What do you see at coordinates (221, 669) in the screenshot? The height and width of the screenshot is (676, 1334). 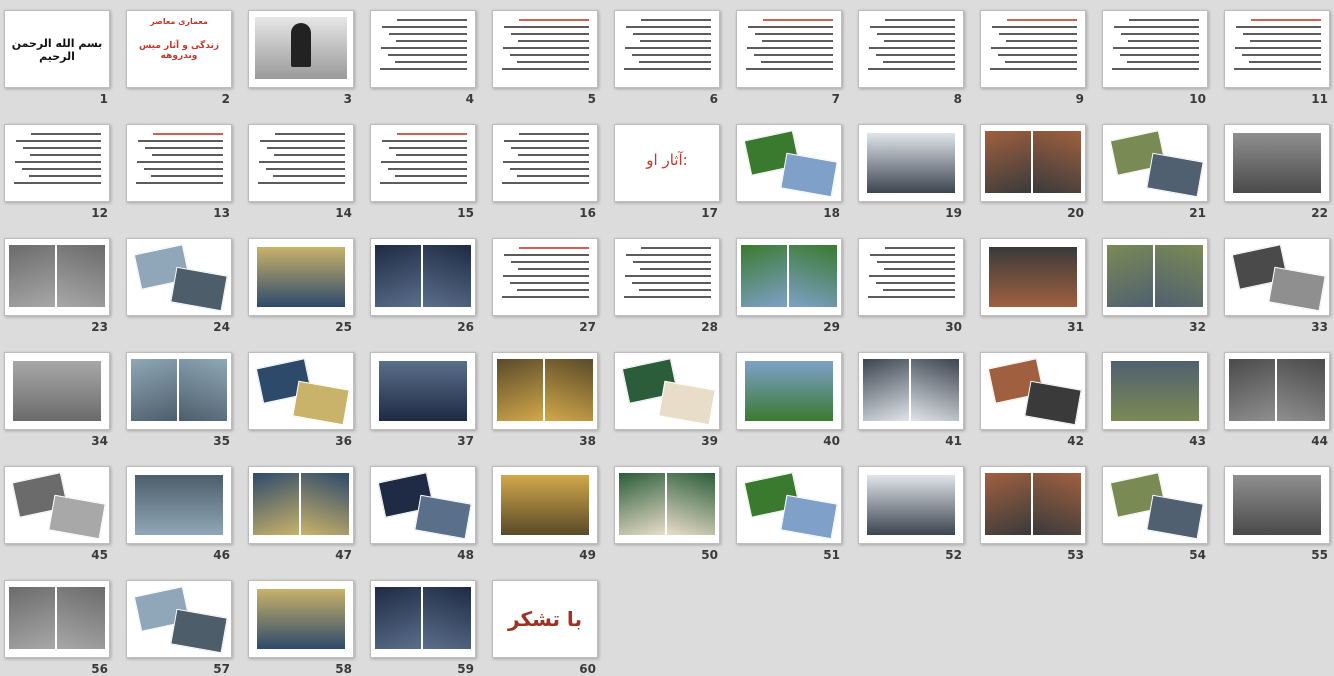 I see `slide-number: 57` at bounding box center [221, 669].